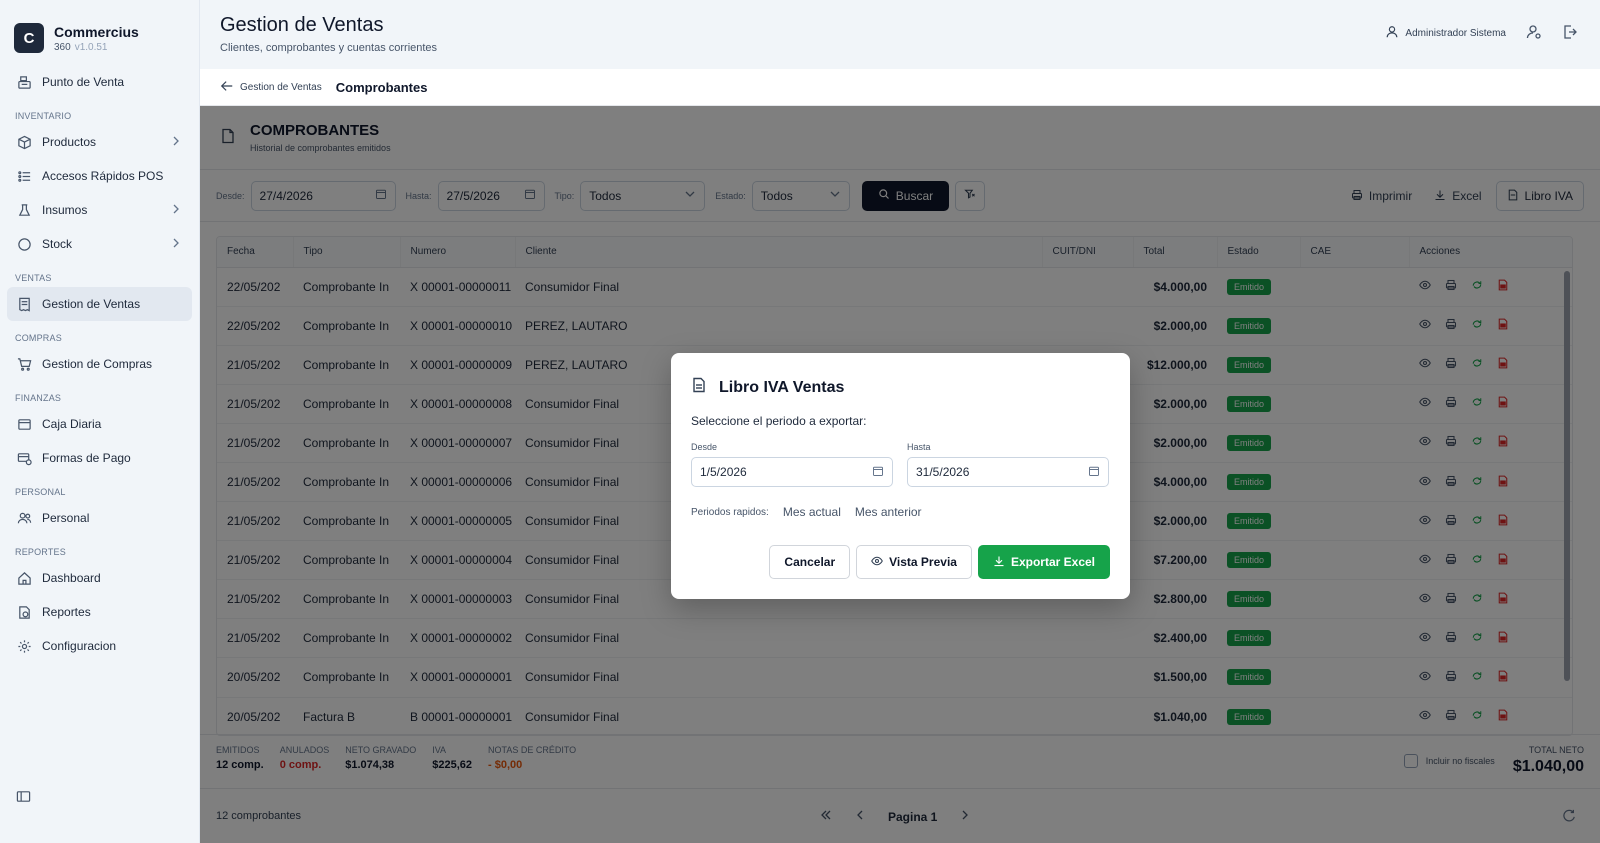 The image size is (1600, 843). Describe the element at coordinates (96, 31) in the screenshot. I see `brand-name: Commercius` at that location.